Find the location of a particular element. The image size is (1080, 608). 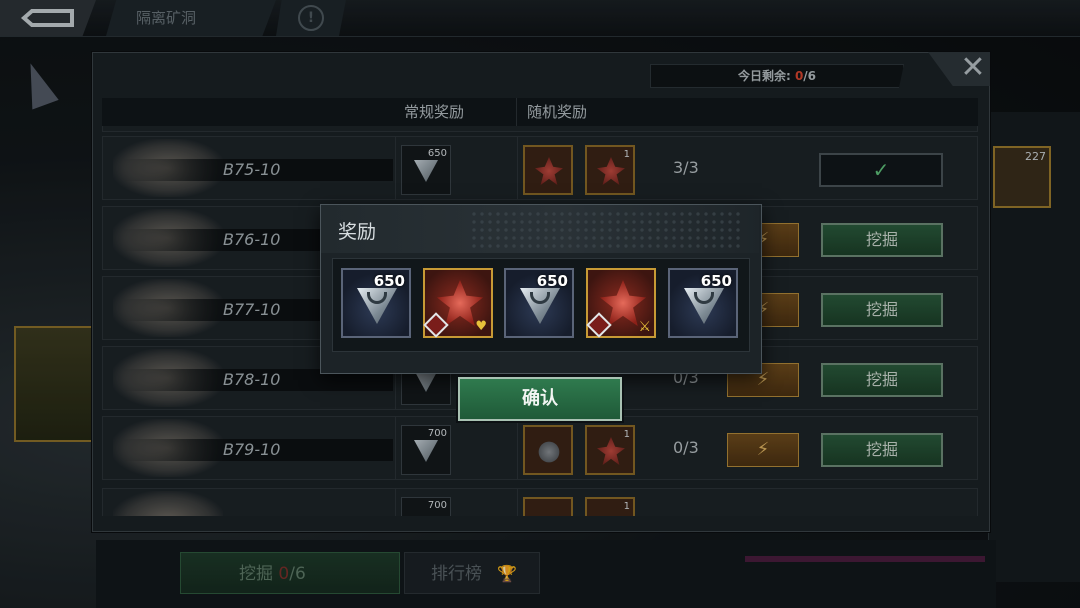

heart-icon: ♥ is located at coordinates (481, 326).